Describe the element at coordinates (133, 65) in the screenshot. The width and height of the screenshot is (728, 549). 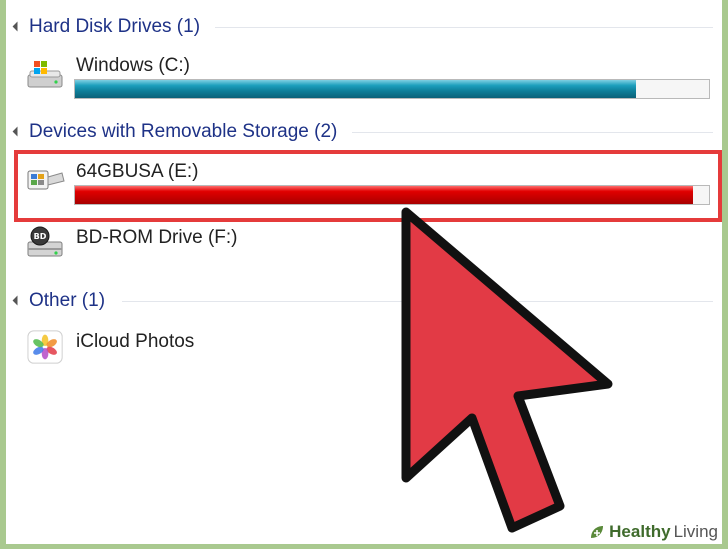
I see `drive-label: Windows (C:)` at that location.